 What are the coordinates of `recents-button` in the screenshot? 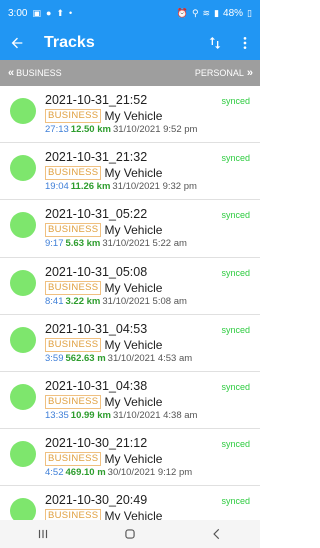 It's located at (43, 534).